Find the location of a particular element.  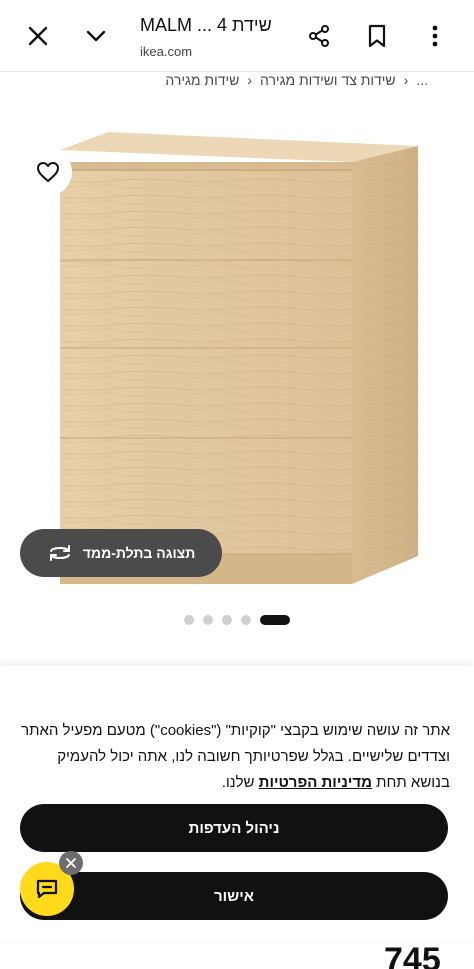

gallery-dot-active is located at coordinates (275, 620).